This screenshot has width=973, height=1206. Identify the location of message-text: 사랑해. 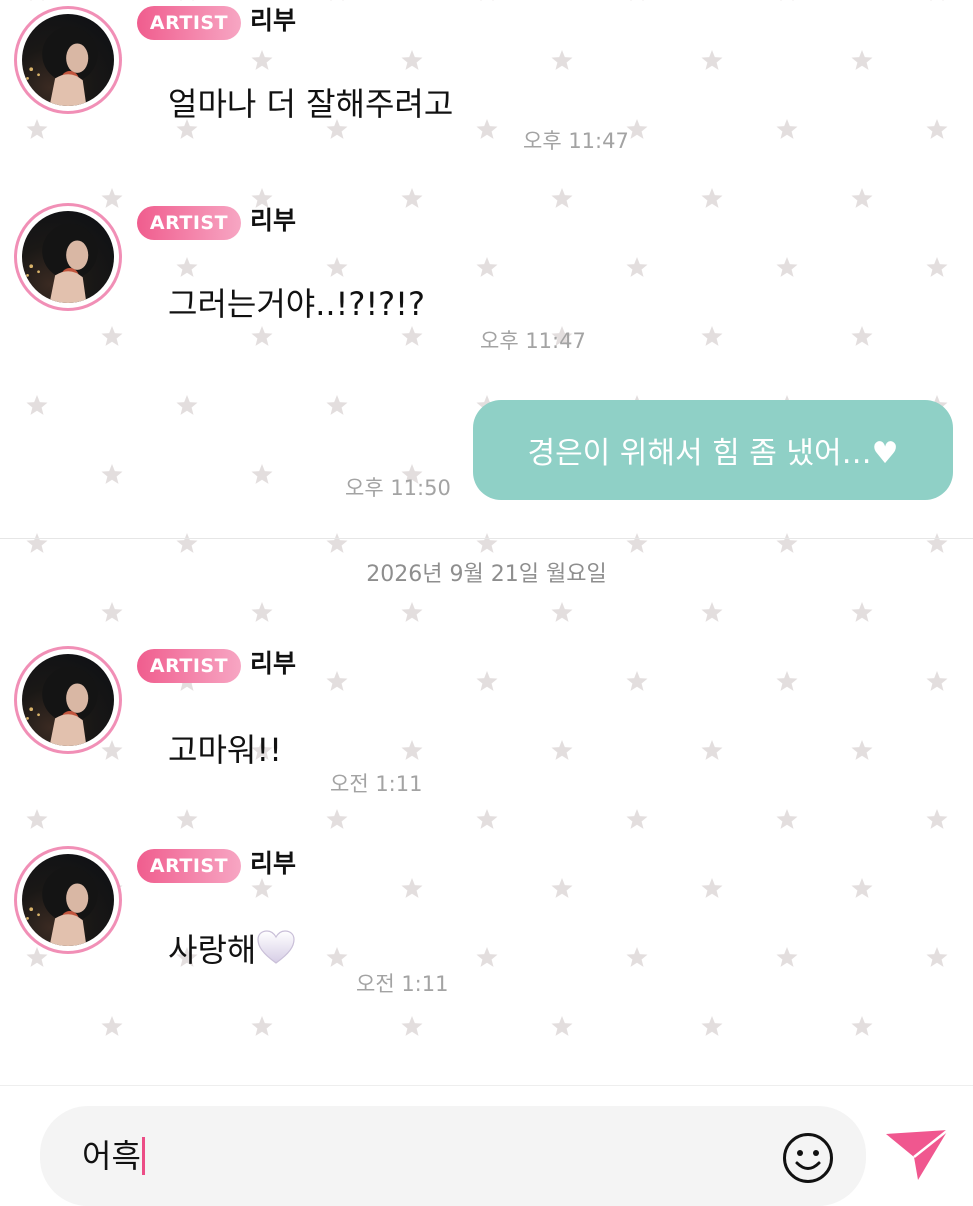
(232, 950).